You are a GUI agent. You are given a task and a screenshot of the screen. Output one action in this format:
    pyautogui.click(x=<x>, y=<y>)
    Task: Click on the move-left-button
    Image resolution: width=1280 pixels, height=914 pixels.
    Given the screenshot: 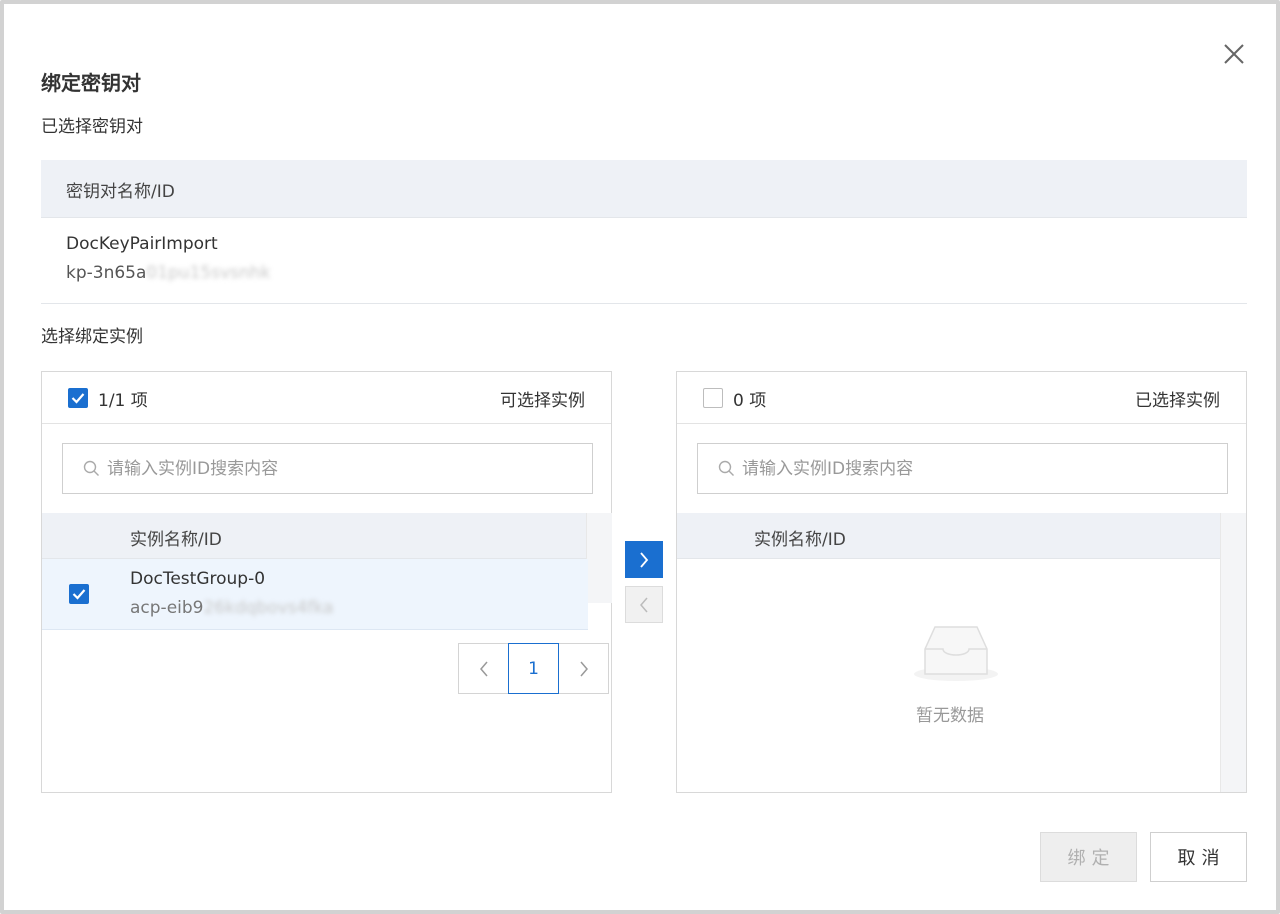 What is the action you would take?
    pyautogui.click(x=644, y=604)
    